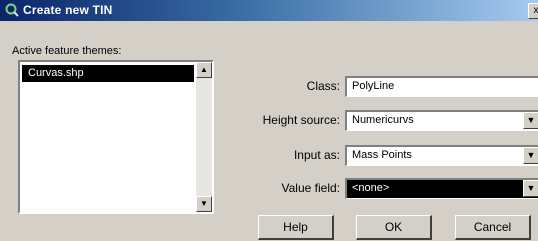  Describe the element at coordinates (204, 70) in the screenshot. I see `scroll-up-icon: ▲` at that location.